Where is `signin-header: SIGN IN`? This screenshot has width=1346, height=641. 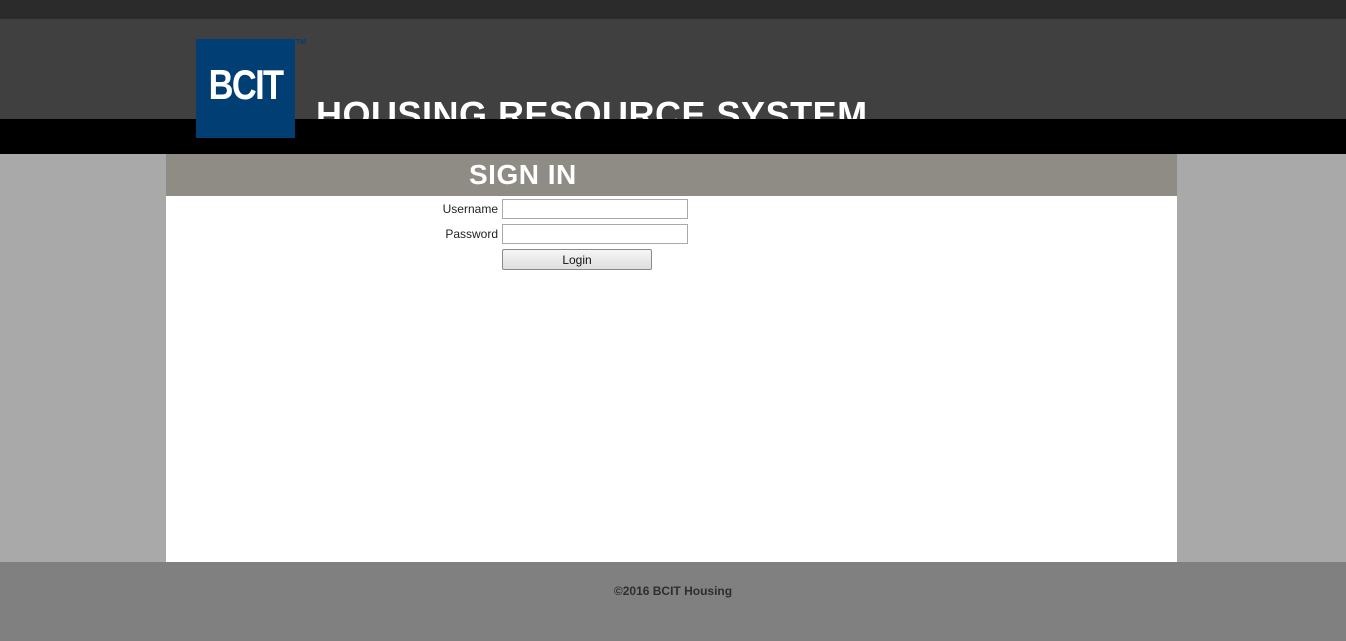
signin-header: SIGN IN is located at coordinates (671, 175).